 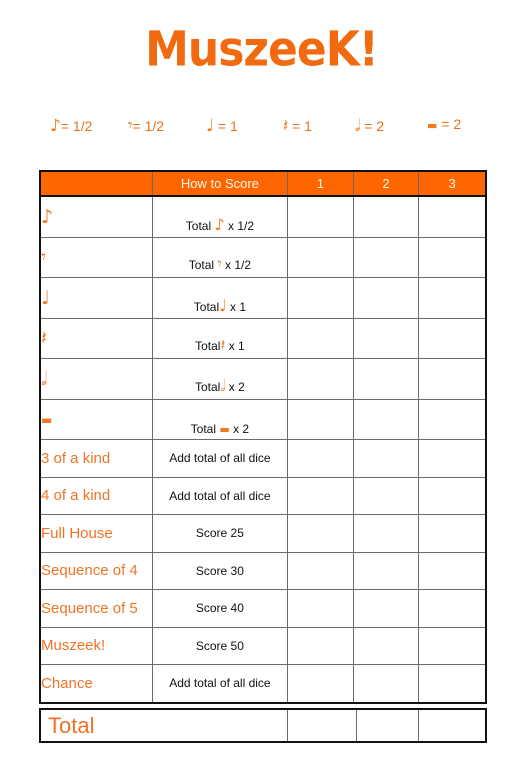 What do you see at coordinates (263, 645) in the screenshot?
I see `table-row: Muszeek! Score 50` at bounding box center [263, 645].